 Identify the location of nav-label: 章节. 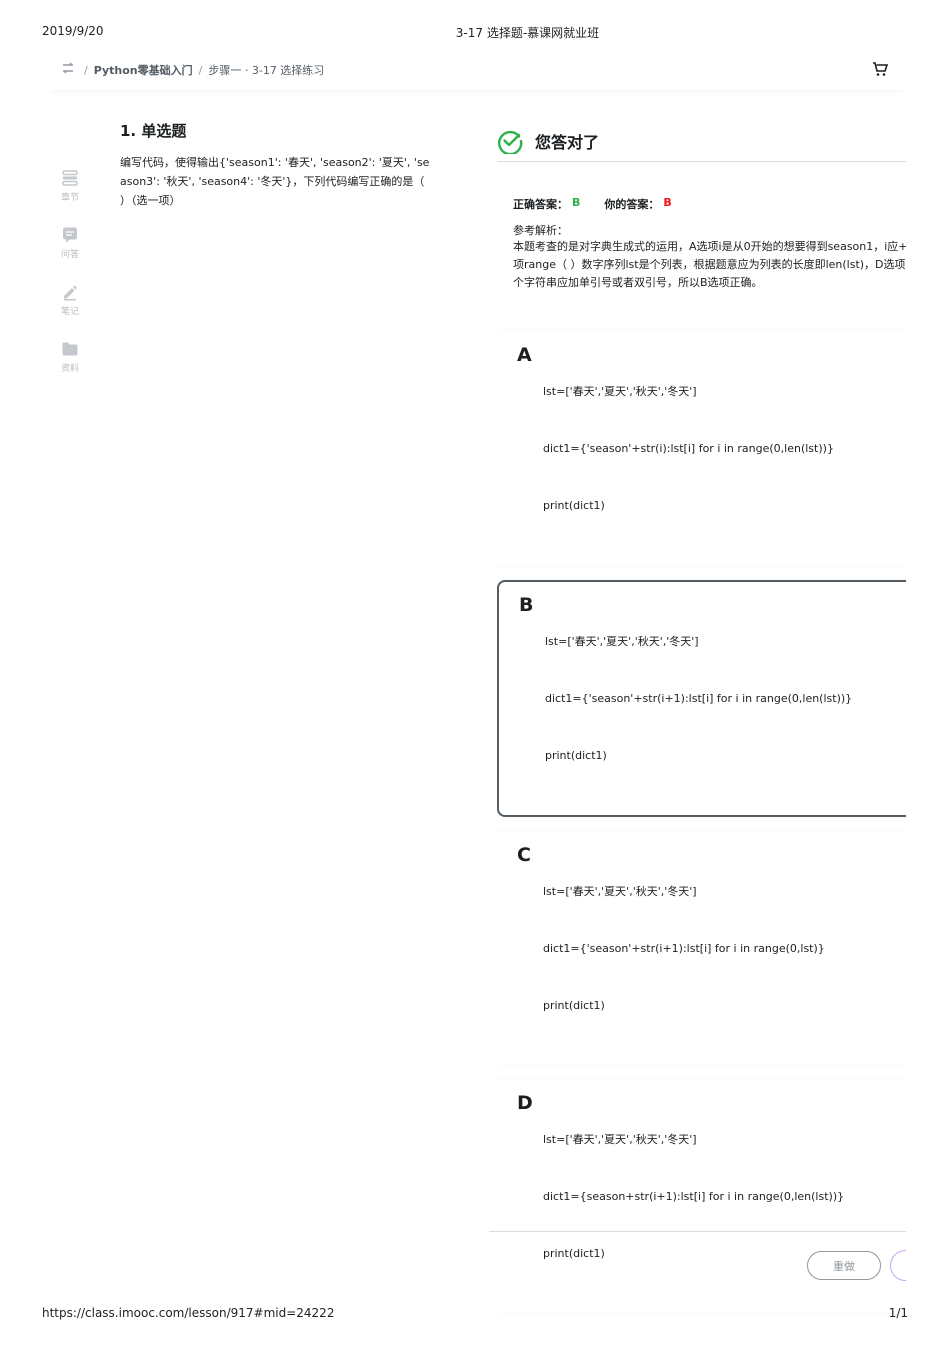
(69, 198).